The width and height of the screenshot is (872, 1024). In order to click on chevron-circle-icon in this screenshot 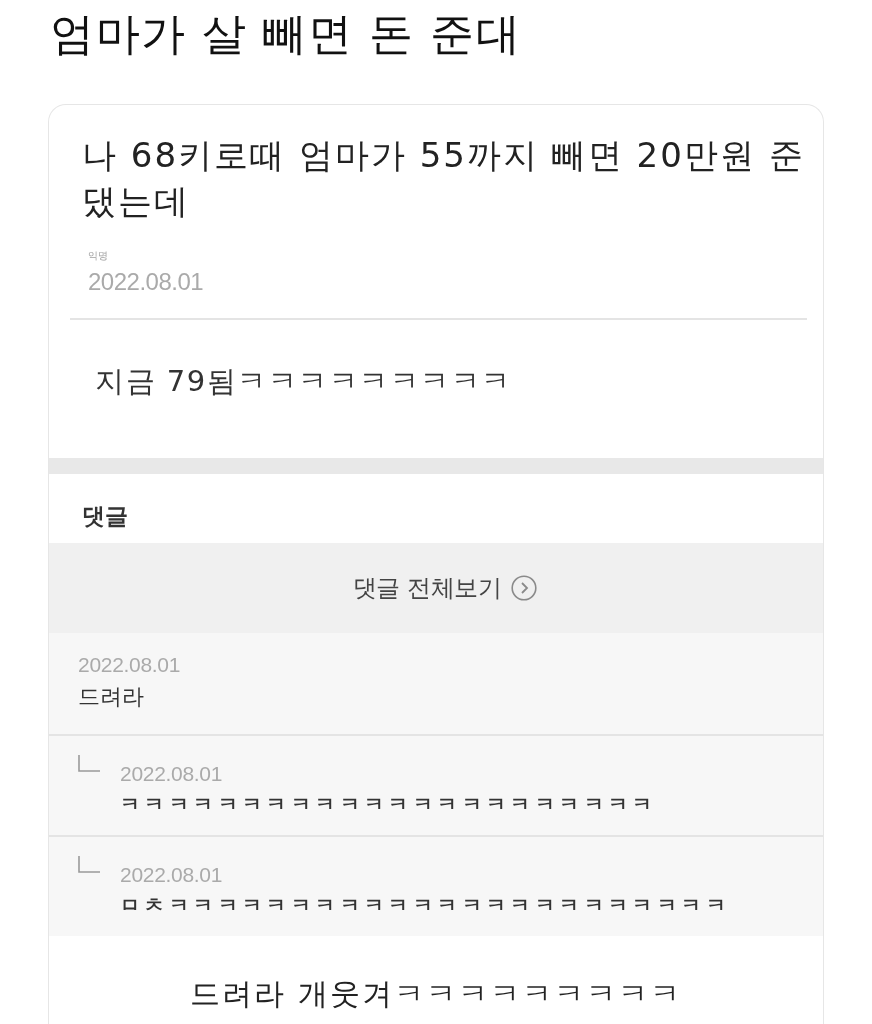, I will do `click(524, 588)`.